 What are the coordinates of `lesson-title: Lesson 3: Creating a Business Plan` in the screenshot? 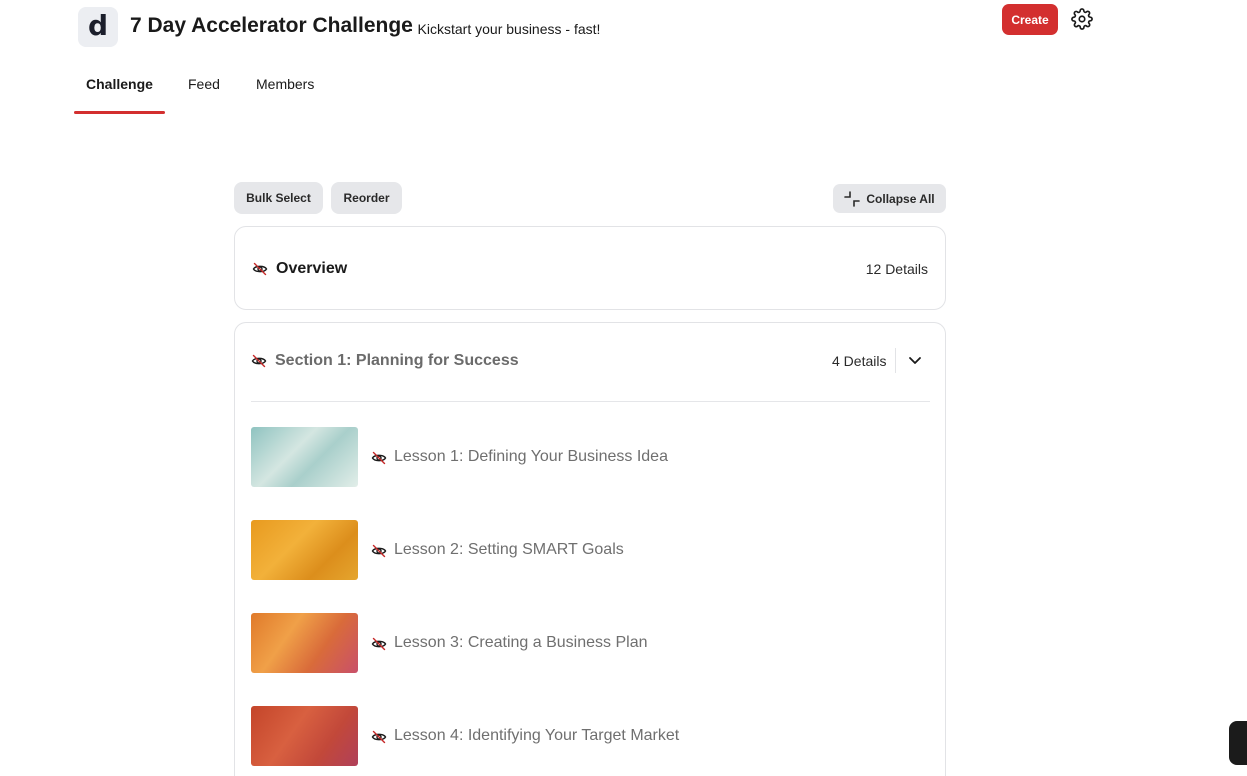 It's located at (521, 642).